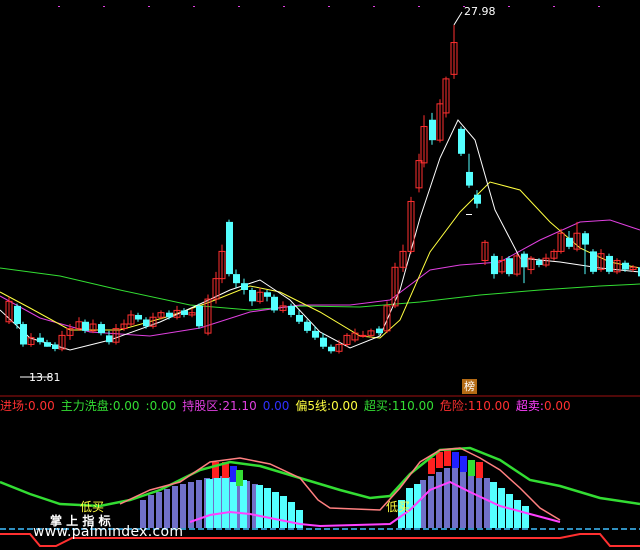 The width and height of the screenshot is (640, 550). Describe the element at coordinates (399, 406) in the screenshot. I see `legend-item: 超买:110.00` at that location.